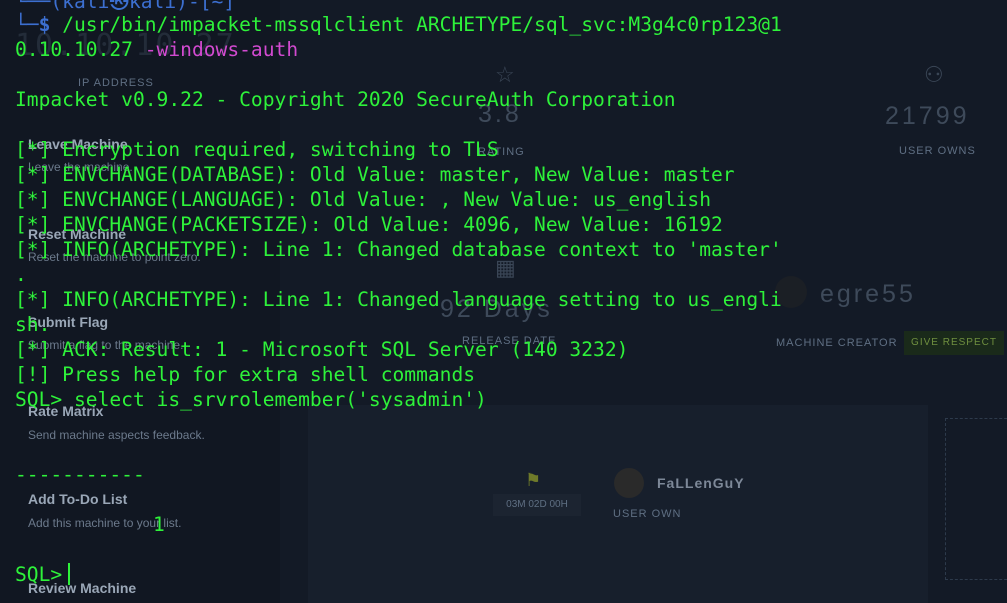 This screenshot has width=1007, height=603. I want to click on prompt-symbol: $, so click(44, 24).